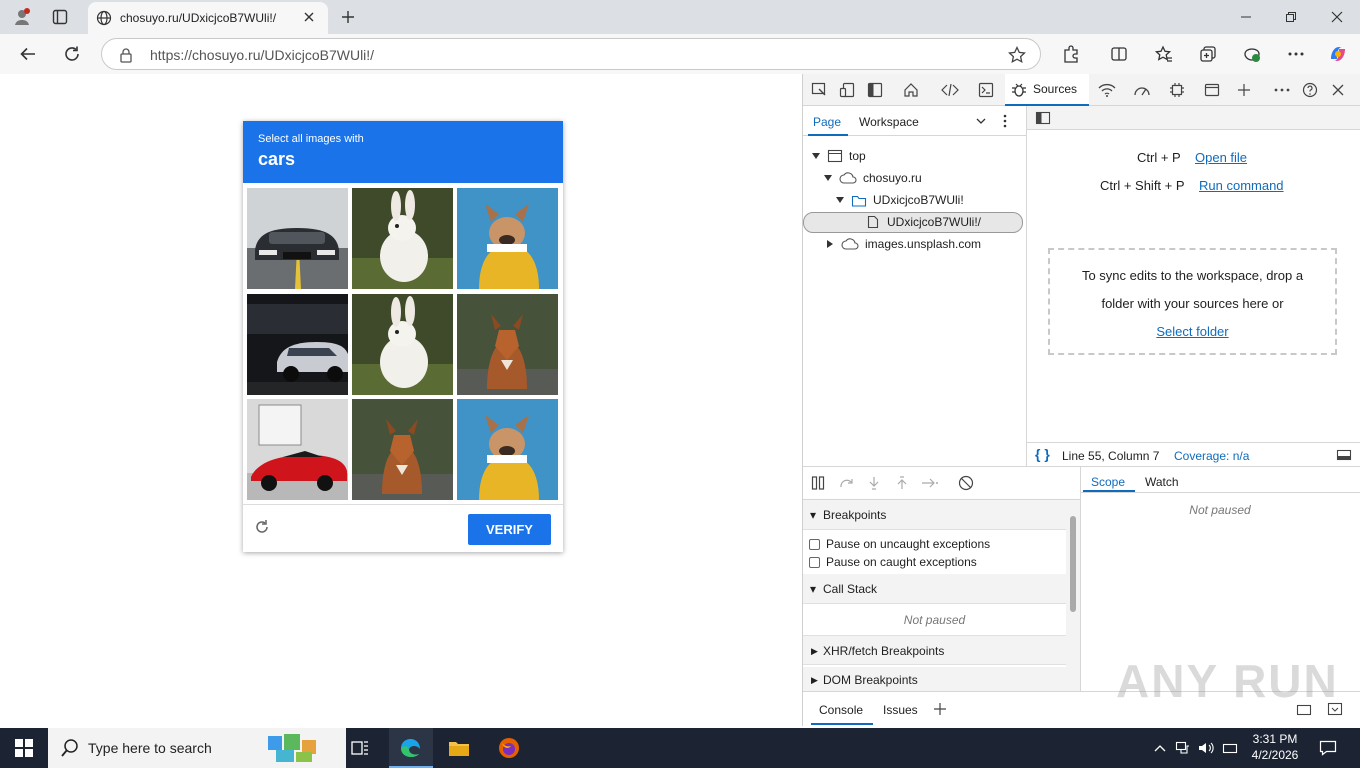  I want to click on refresh-icon, so click(72, 54).